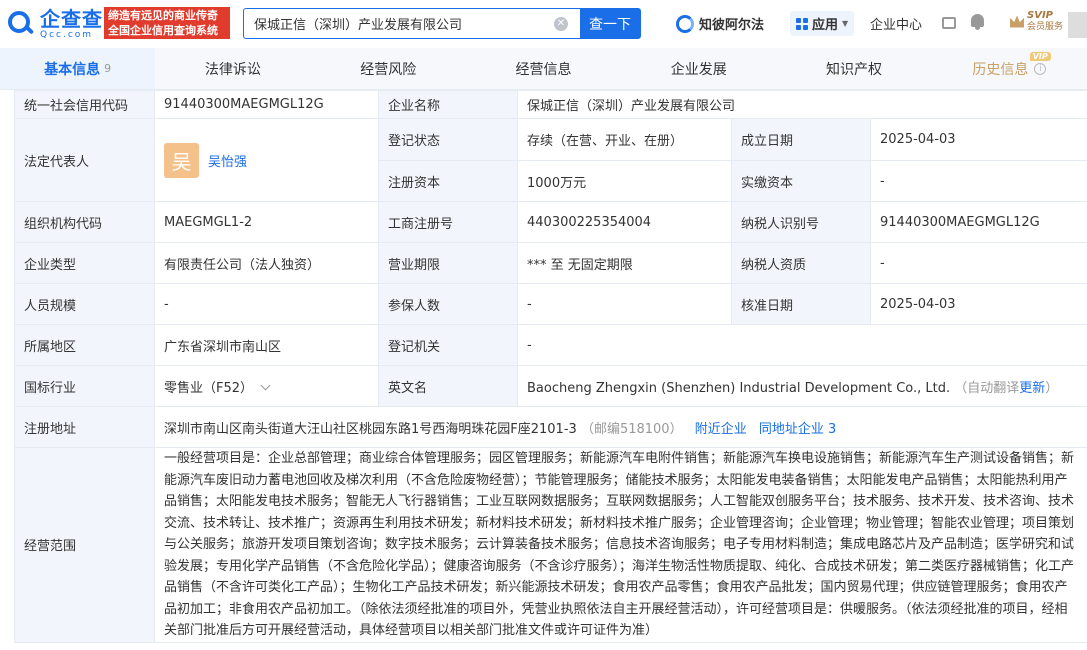 The width and height of the screenshot is (1087, 650). I want to click on region-label: 所属地区, so click(84, 345).